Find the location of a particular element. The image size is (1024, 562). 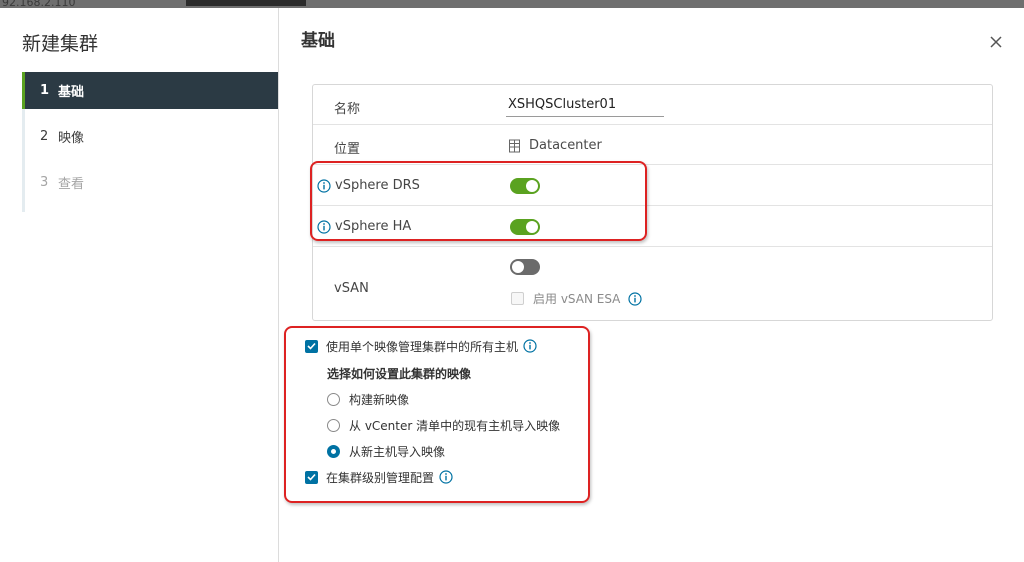

step-label: 基础 is located at coordinates (71, 92).